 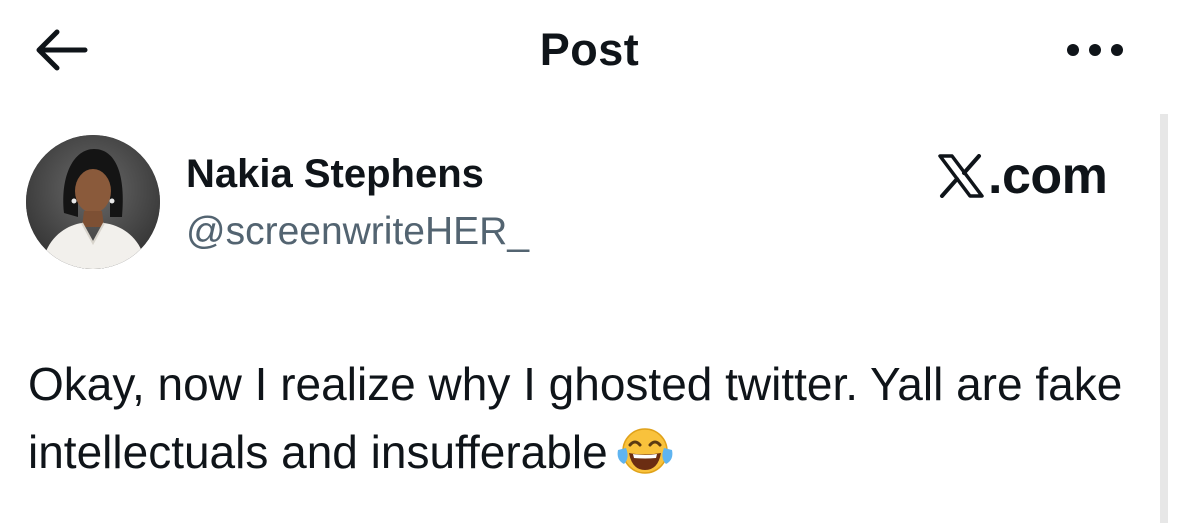 I want to click on face-with-tears-of-joy-icon, so click(x=645, y=451).